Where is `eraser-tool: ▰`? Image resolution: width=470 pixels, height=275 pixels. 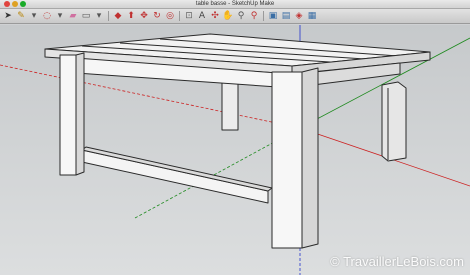 eraser-tool: ▰ is located at coordinates (73, 16).